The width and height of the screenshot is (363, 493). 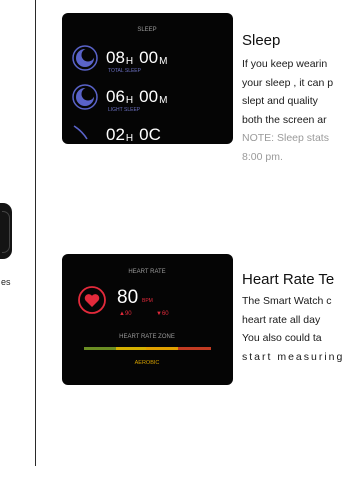 What do you see at coordinates (147, 363) in the screenshot?
I see `zone-value: AEROBIC` at bounding box center [147, 363].